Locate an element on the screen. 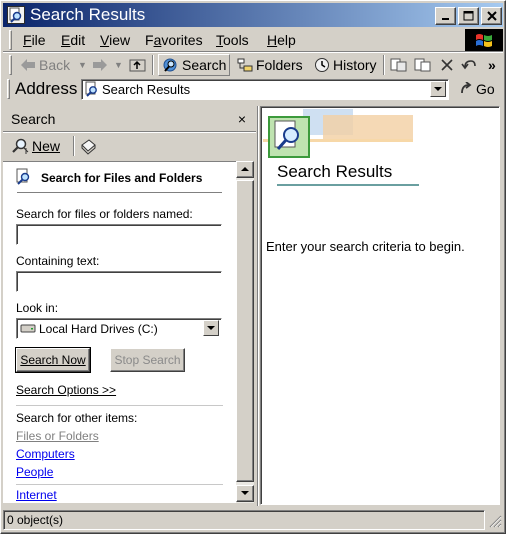 The image size is (506, 534). move-to-button is located at coordinates (399, 65).